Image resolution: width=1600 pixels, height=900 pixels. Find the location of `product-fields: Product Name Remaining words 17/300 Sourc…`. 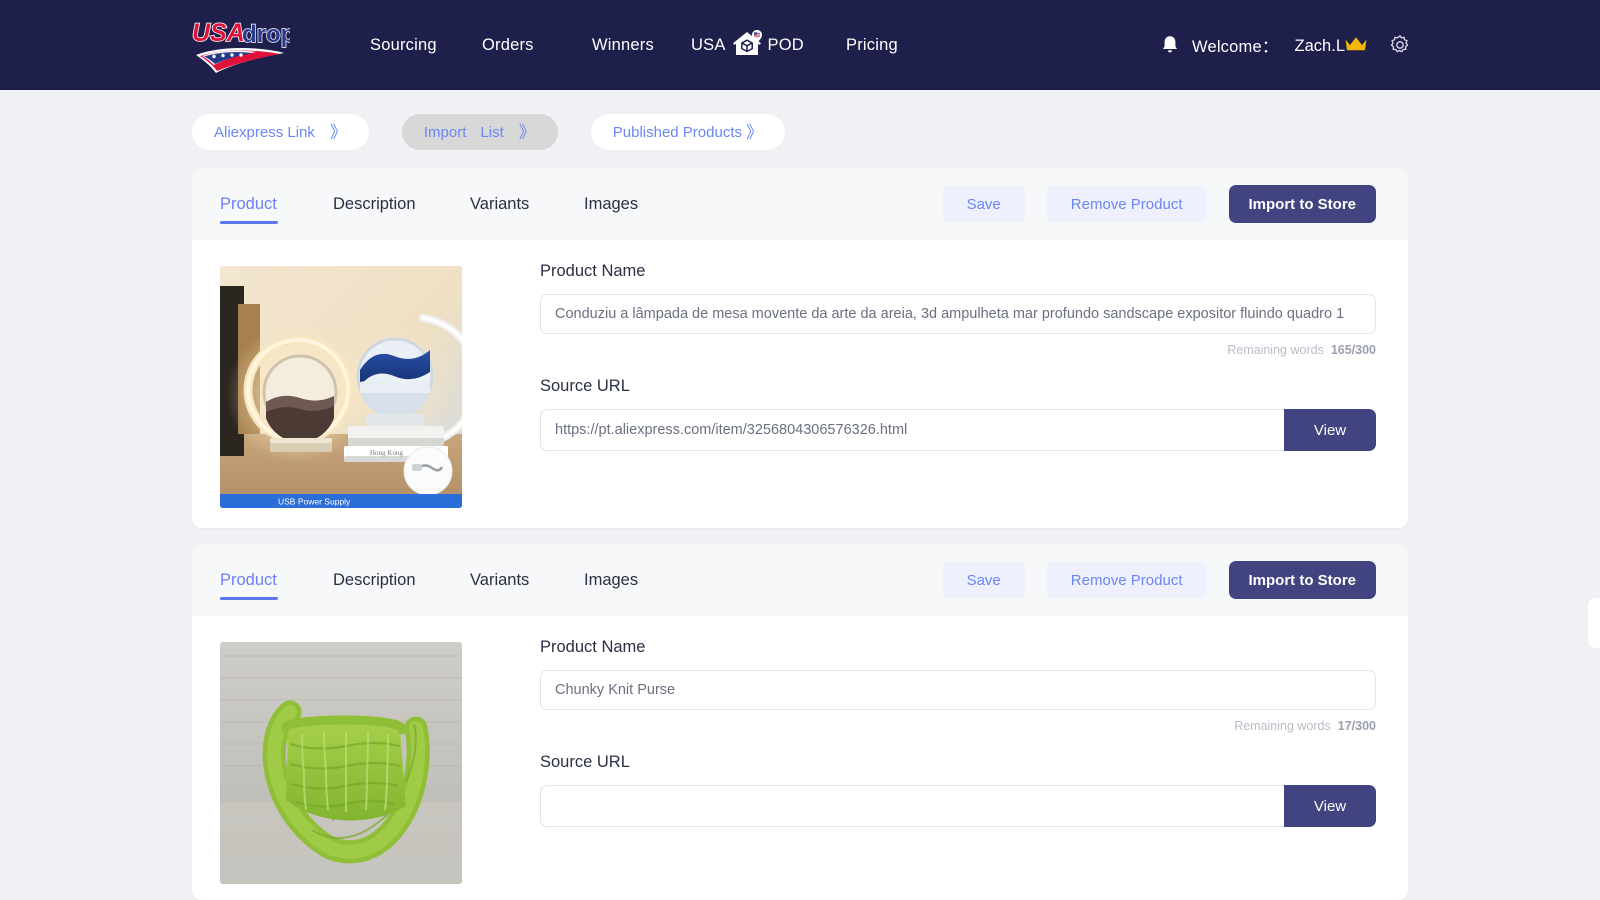

product-fields: Product Name Remaining words 17/300 Sourc… is located at coordinates (958, 732).